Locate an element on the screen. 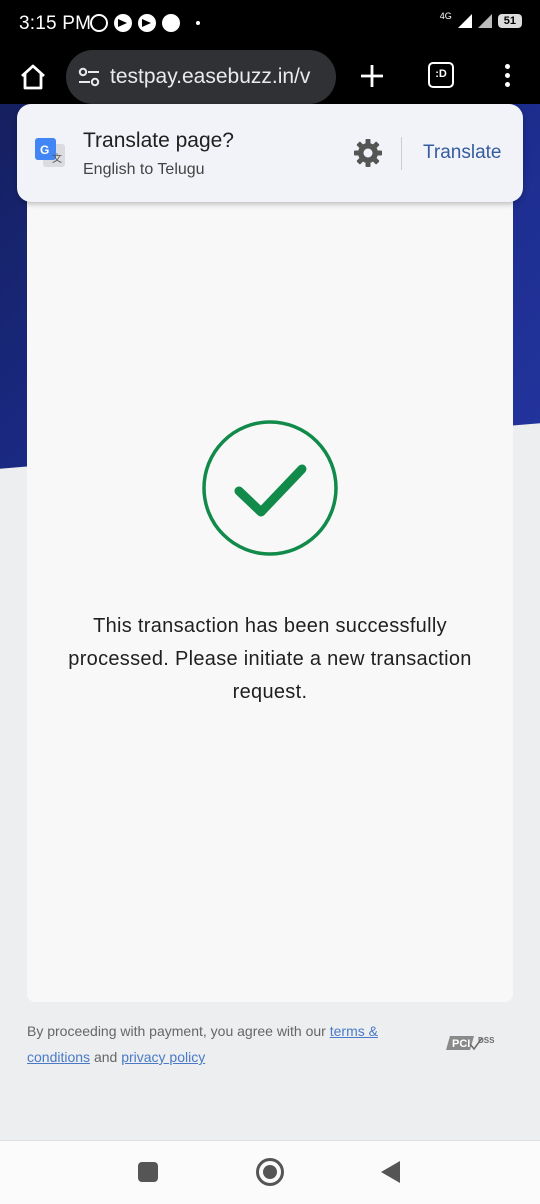  svg-text: PCI is located at coordinates (461, 1044).